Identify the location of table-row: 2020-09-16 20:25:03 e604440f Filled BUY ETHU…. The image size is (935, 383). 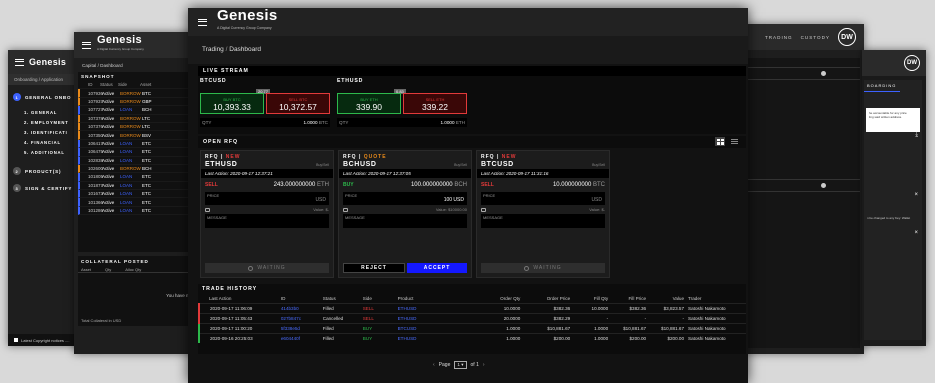
(472, 337).